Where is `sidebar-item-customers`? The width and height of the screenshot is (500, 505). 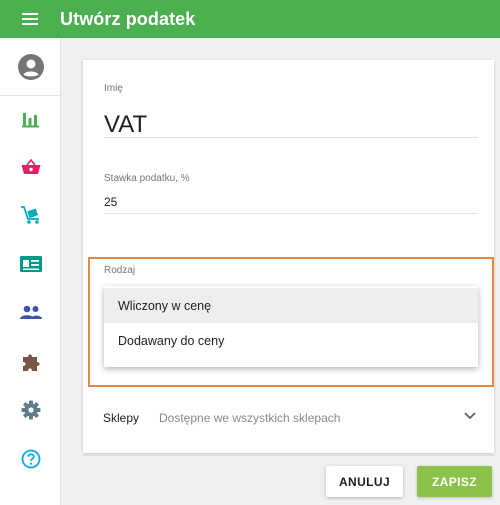 sidebar-item-customers is located at coordinates (30, 264).